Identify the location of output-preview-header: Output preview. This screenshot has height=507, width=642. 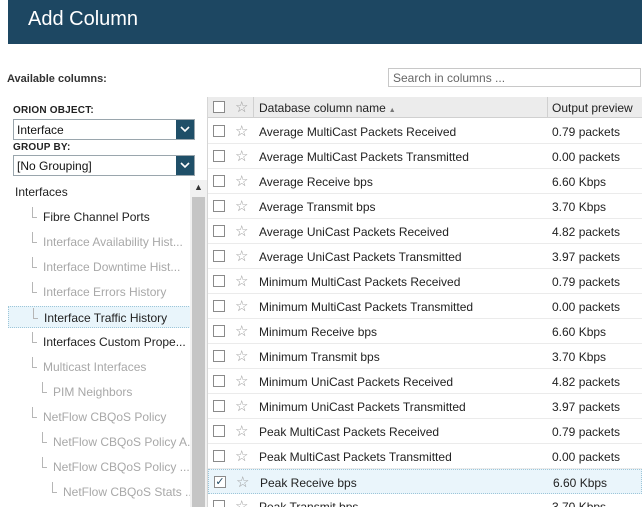
(592, 108).